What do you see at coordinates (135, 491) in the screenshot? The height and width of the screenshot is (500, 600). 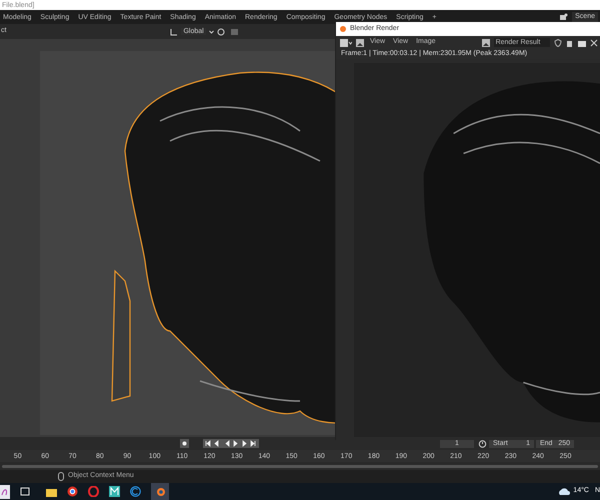 I see `c-circle-icon` at bounding box center [135, 491].